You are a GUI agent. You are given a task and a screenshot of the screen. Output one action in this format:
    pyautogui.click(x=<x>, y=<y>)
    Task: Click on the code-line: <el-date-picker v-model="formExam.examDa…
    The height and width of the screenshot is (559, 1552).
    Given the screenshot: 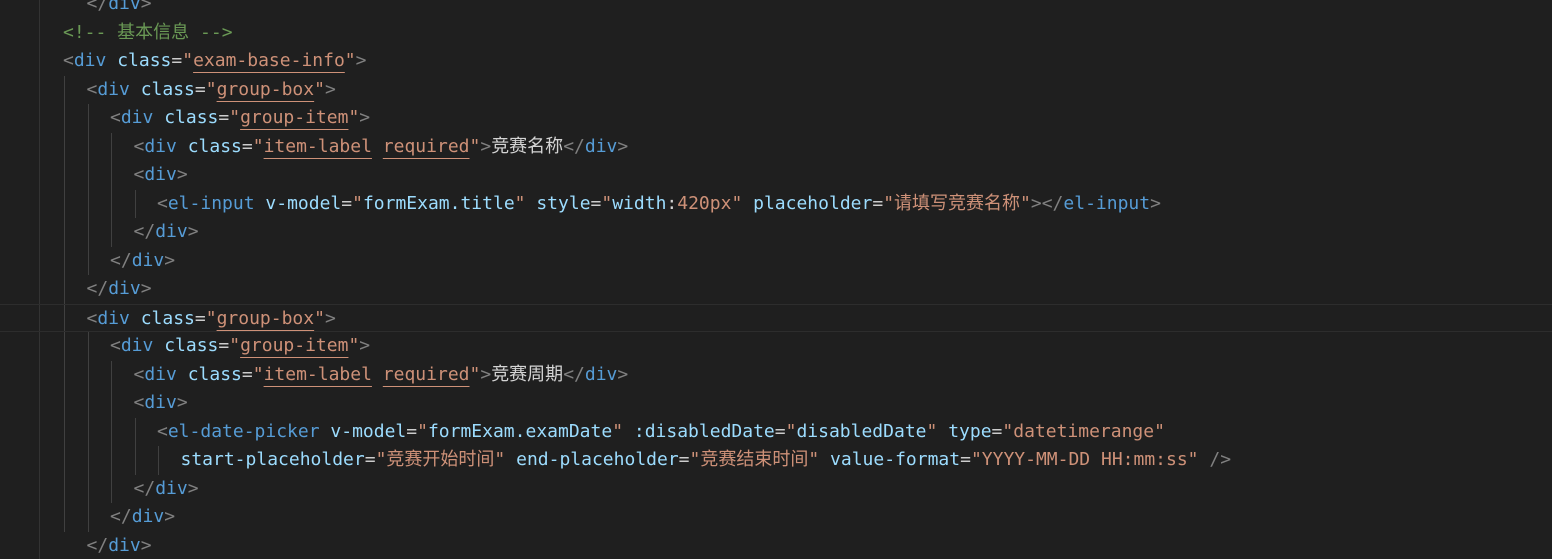 What is the action you would take?
    pyautogui.click(x=776, y=432)
    